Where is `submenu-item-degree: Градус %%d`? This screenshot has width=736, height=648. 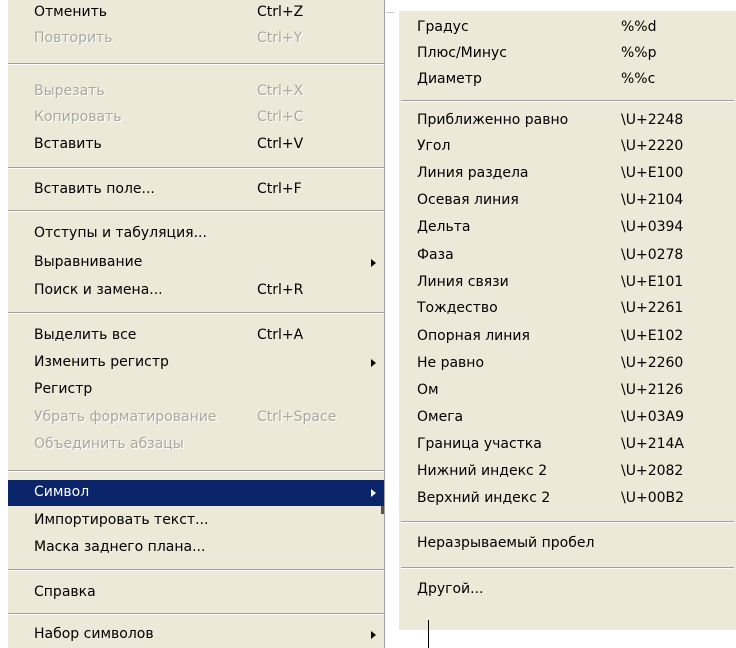
submenu-item-degree: Градус %%d is located at coordinates (567, 28).